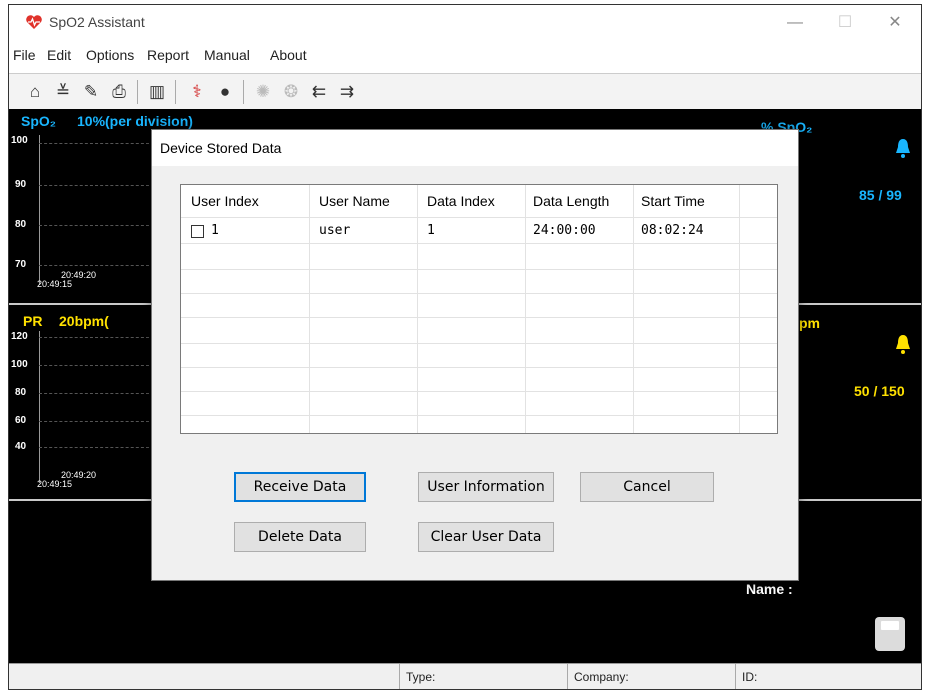  Describe the element at coordinates (19, 336) in the screenshot. I see `pr-tick: 120` at that location.